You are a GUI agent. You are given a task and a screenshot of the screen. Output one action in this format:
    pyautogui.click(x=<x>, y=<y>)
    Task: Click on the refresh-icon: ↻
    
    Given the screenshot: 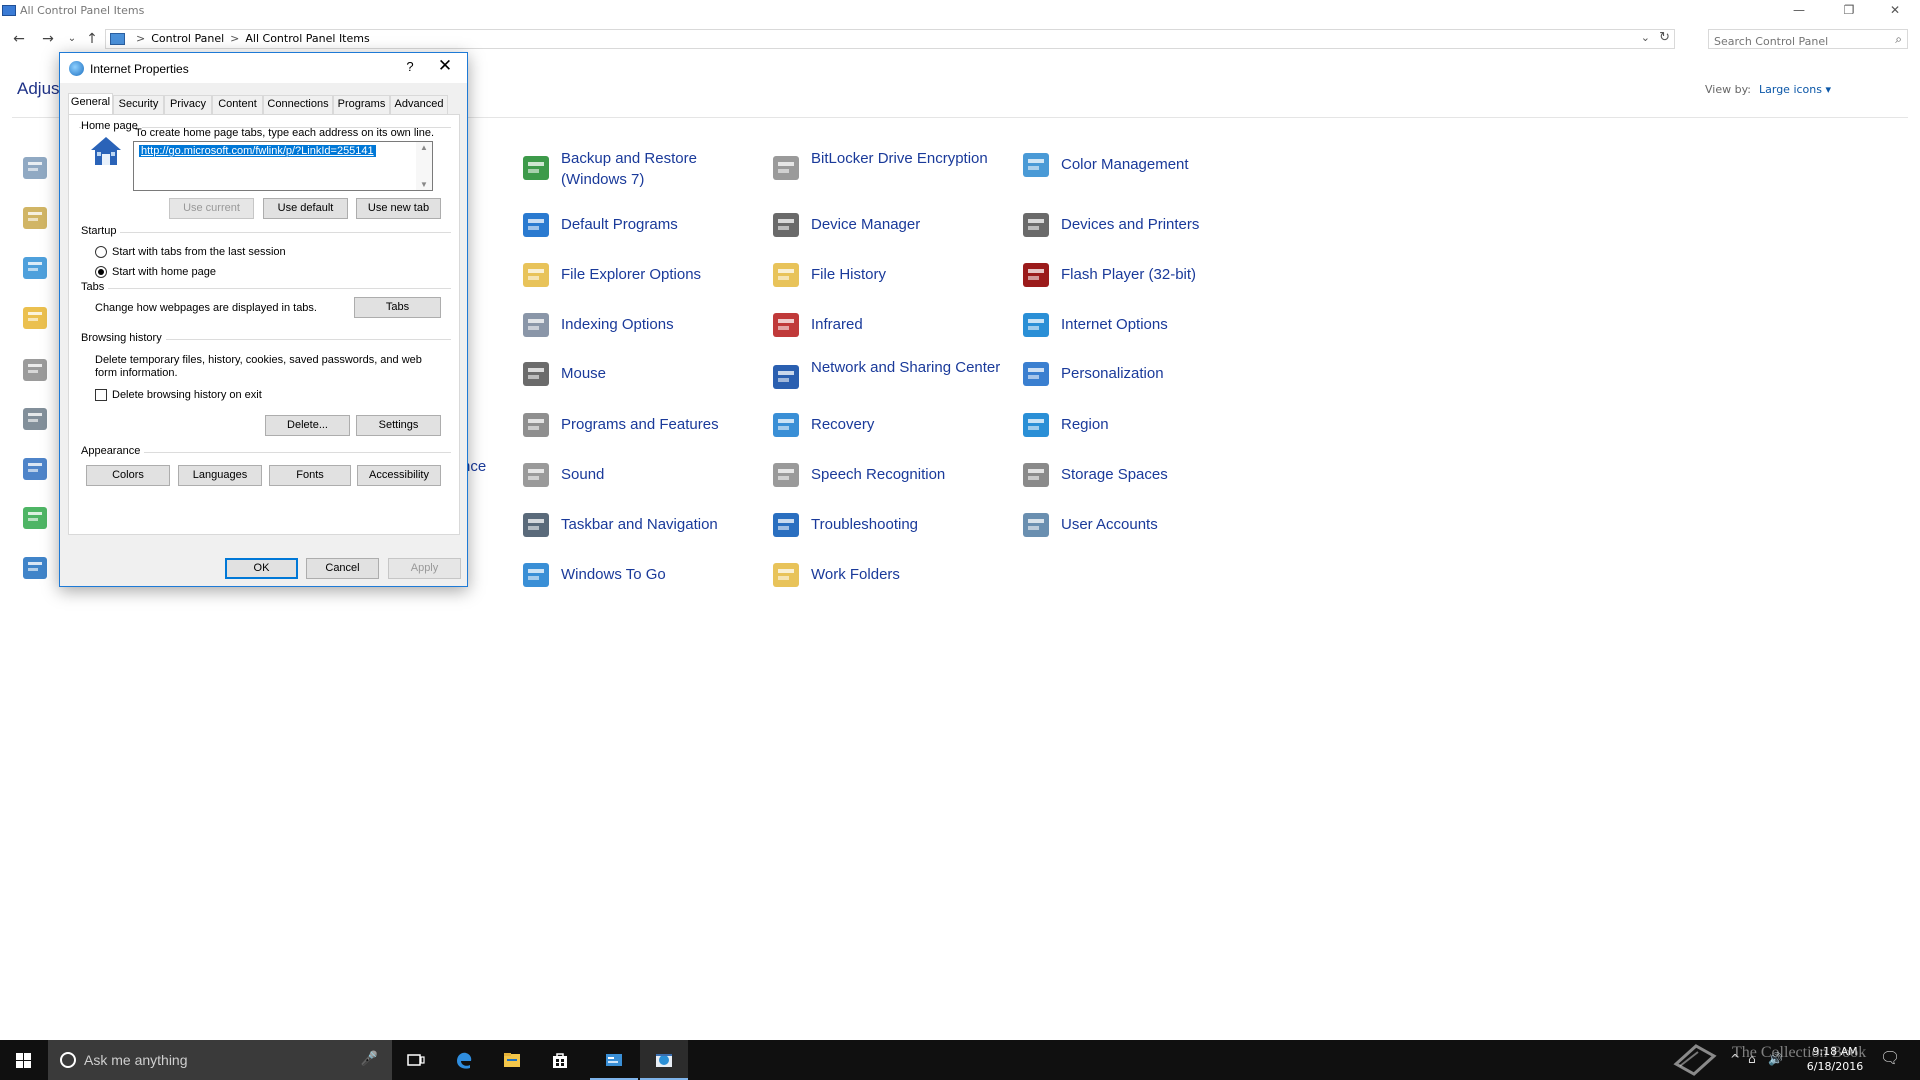 What is the action you would take?
    pyautogui.click(x=1664, y=37)
    